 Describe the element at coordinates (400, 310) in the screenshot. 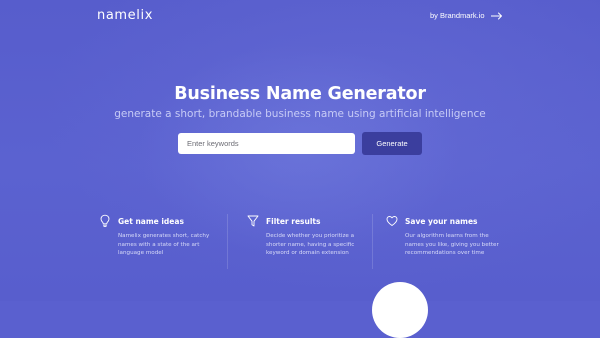

I see `scroll-circle` at that location.